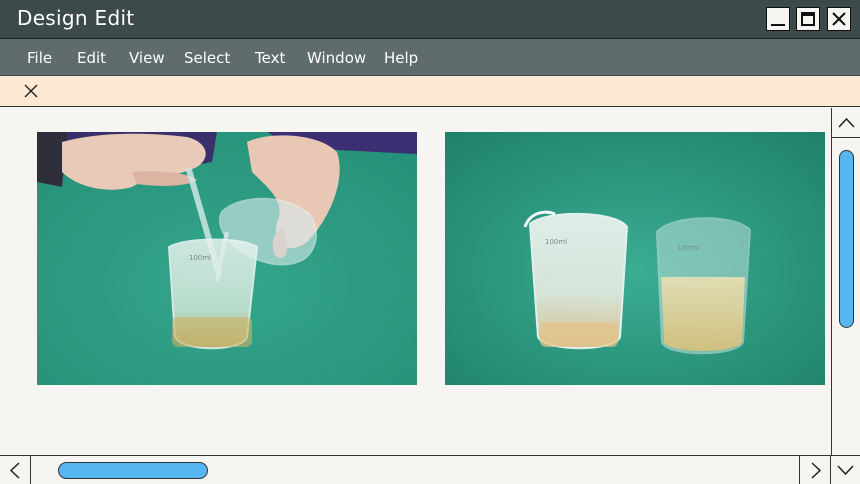 The height and width of the screenshot is (484, 860). I want to click on beaker-label-right: 100ml, so click(688, 248).